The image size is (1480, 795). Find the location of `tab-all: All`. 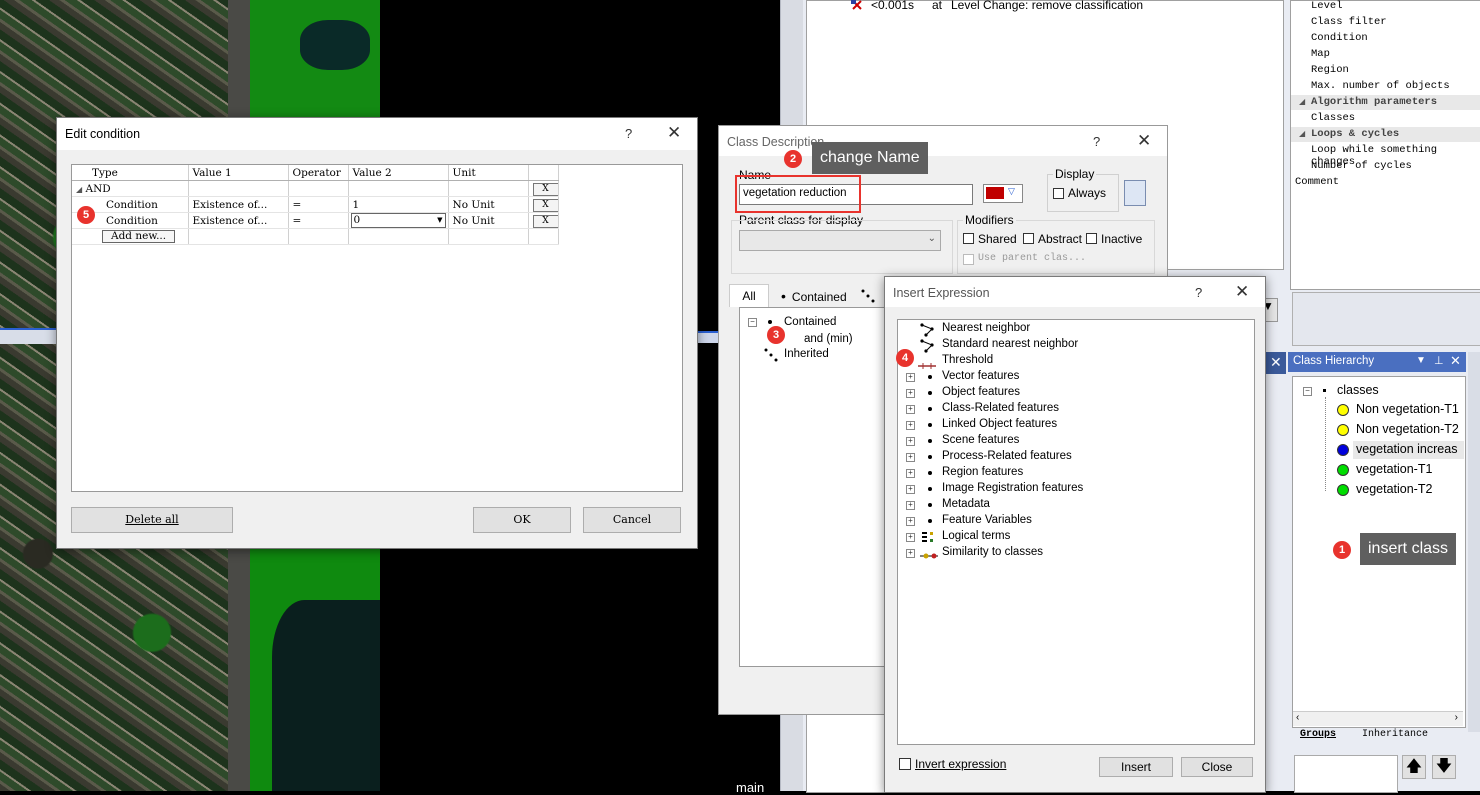

tab-all: All is located at coordinates (749, 295).